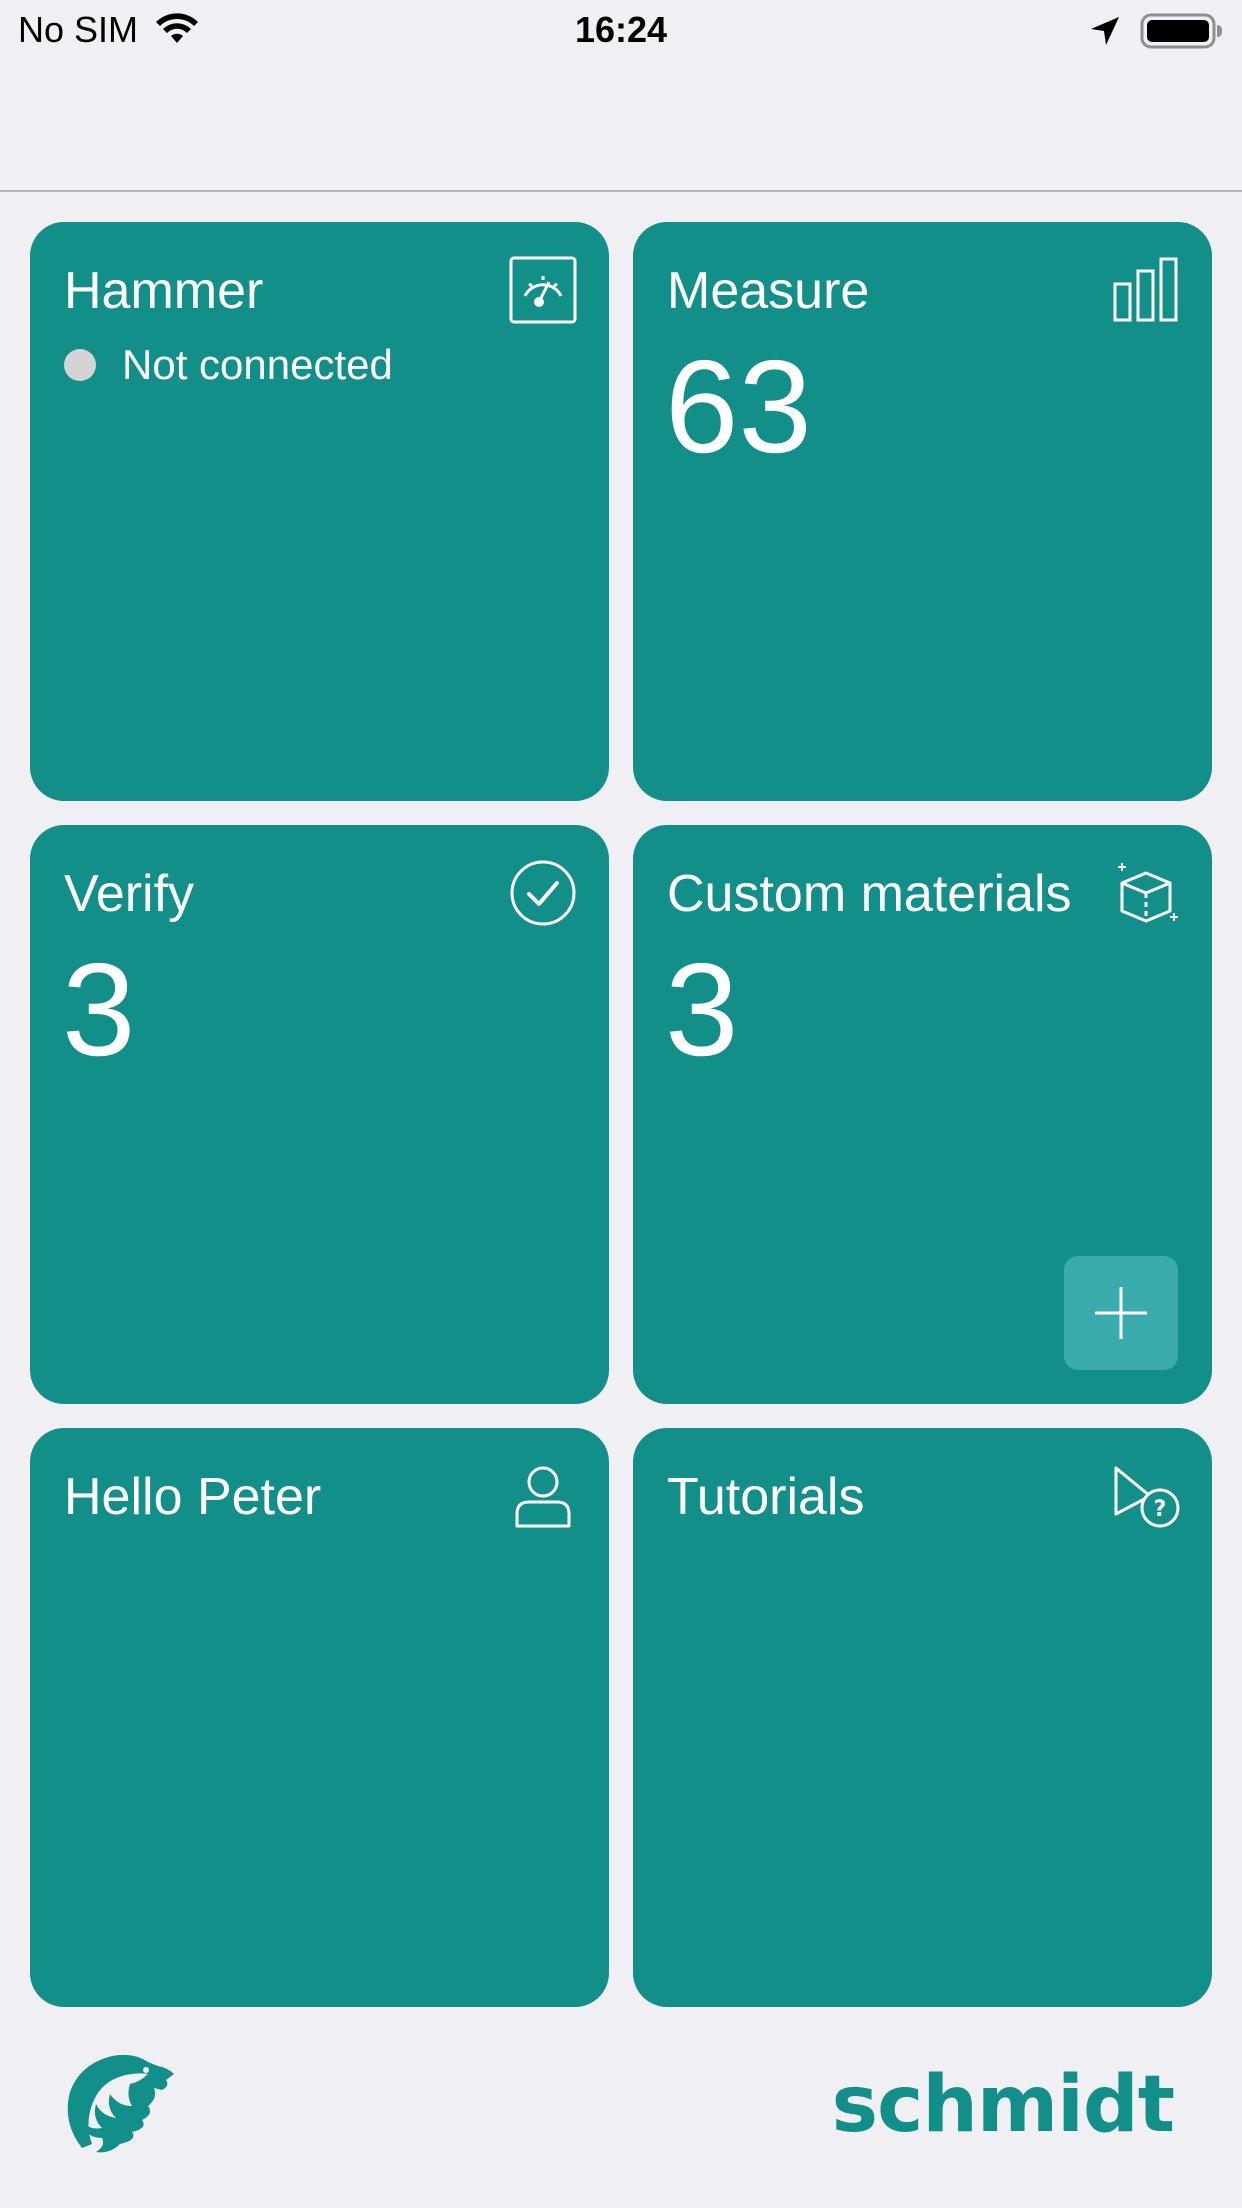 This screenshot has height=2208, width=1242. Describe the element at coordinates (543, 290) in the screenshot. I see `gauge-icon` at that location.